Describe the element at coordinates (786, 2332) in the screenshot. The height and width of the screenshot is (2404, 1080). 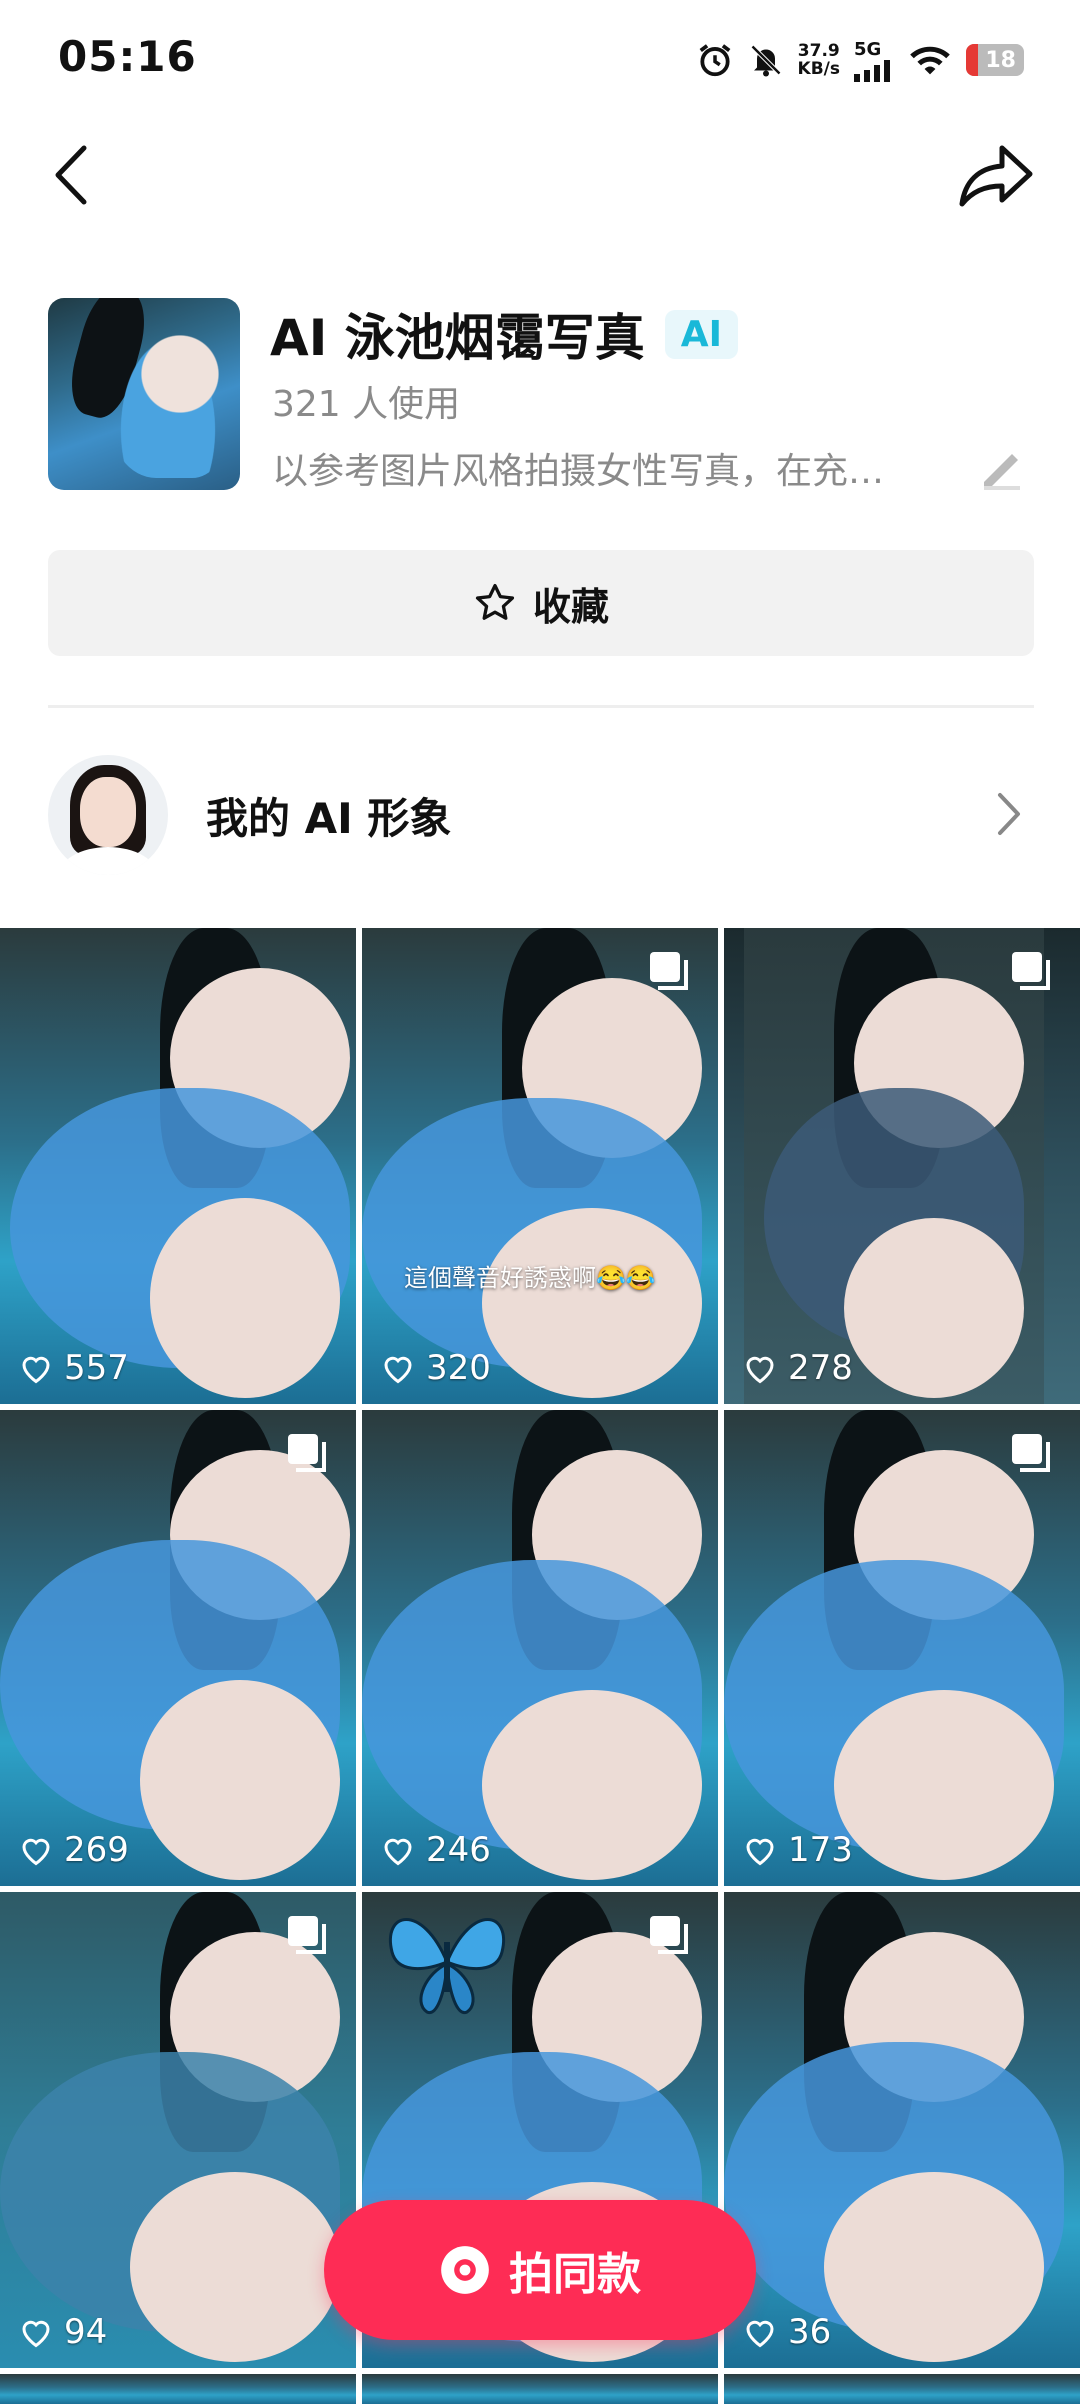
I see `like-count: 36` at that location.